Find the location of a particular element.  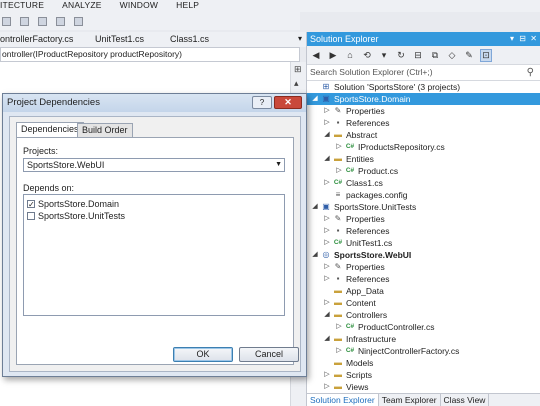

tab-solution-explorer: Solution Explorer is located at coordinates (343, 400).